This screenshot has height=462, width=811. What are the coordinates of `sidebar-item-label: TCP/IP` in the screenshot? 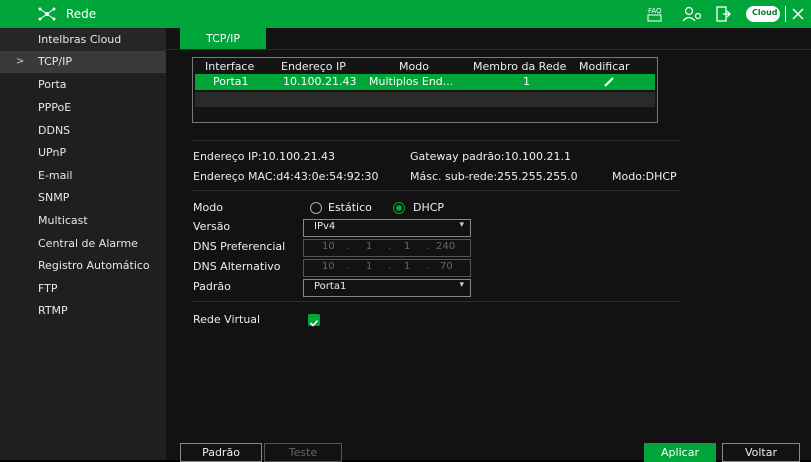 It's located at (55, 61).